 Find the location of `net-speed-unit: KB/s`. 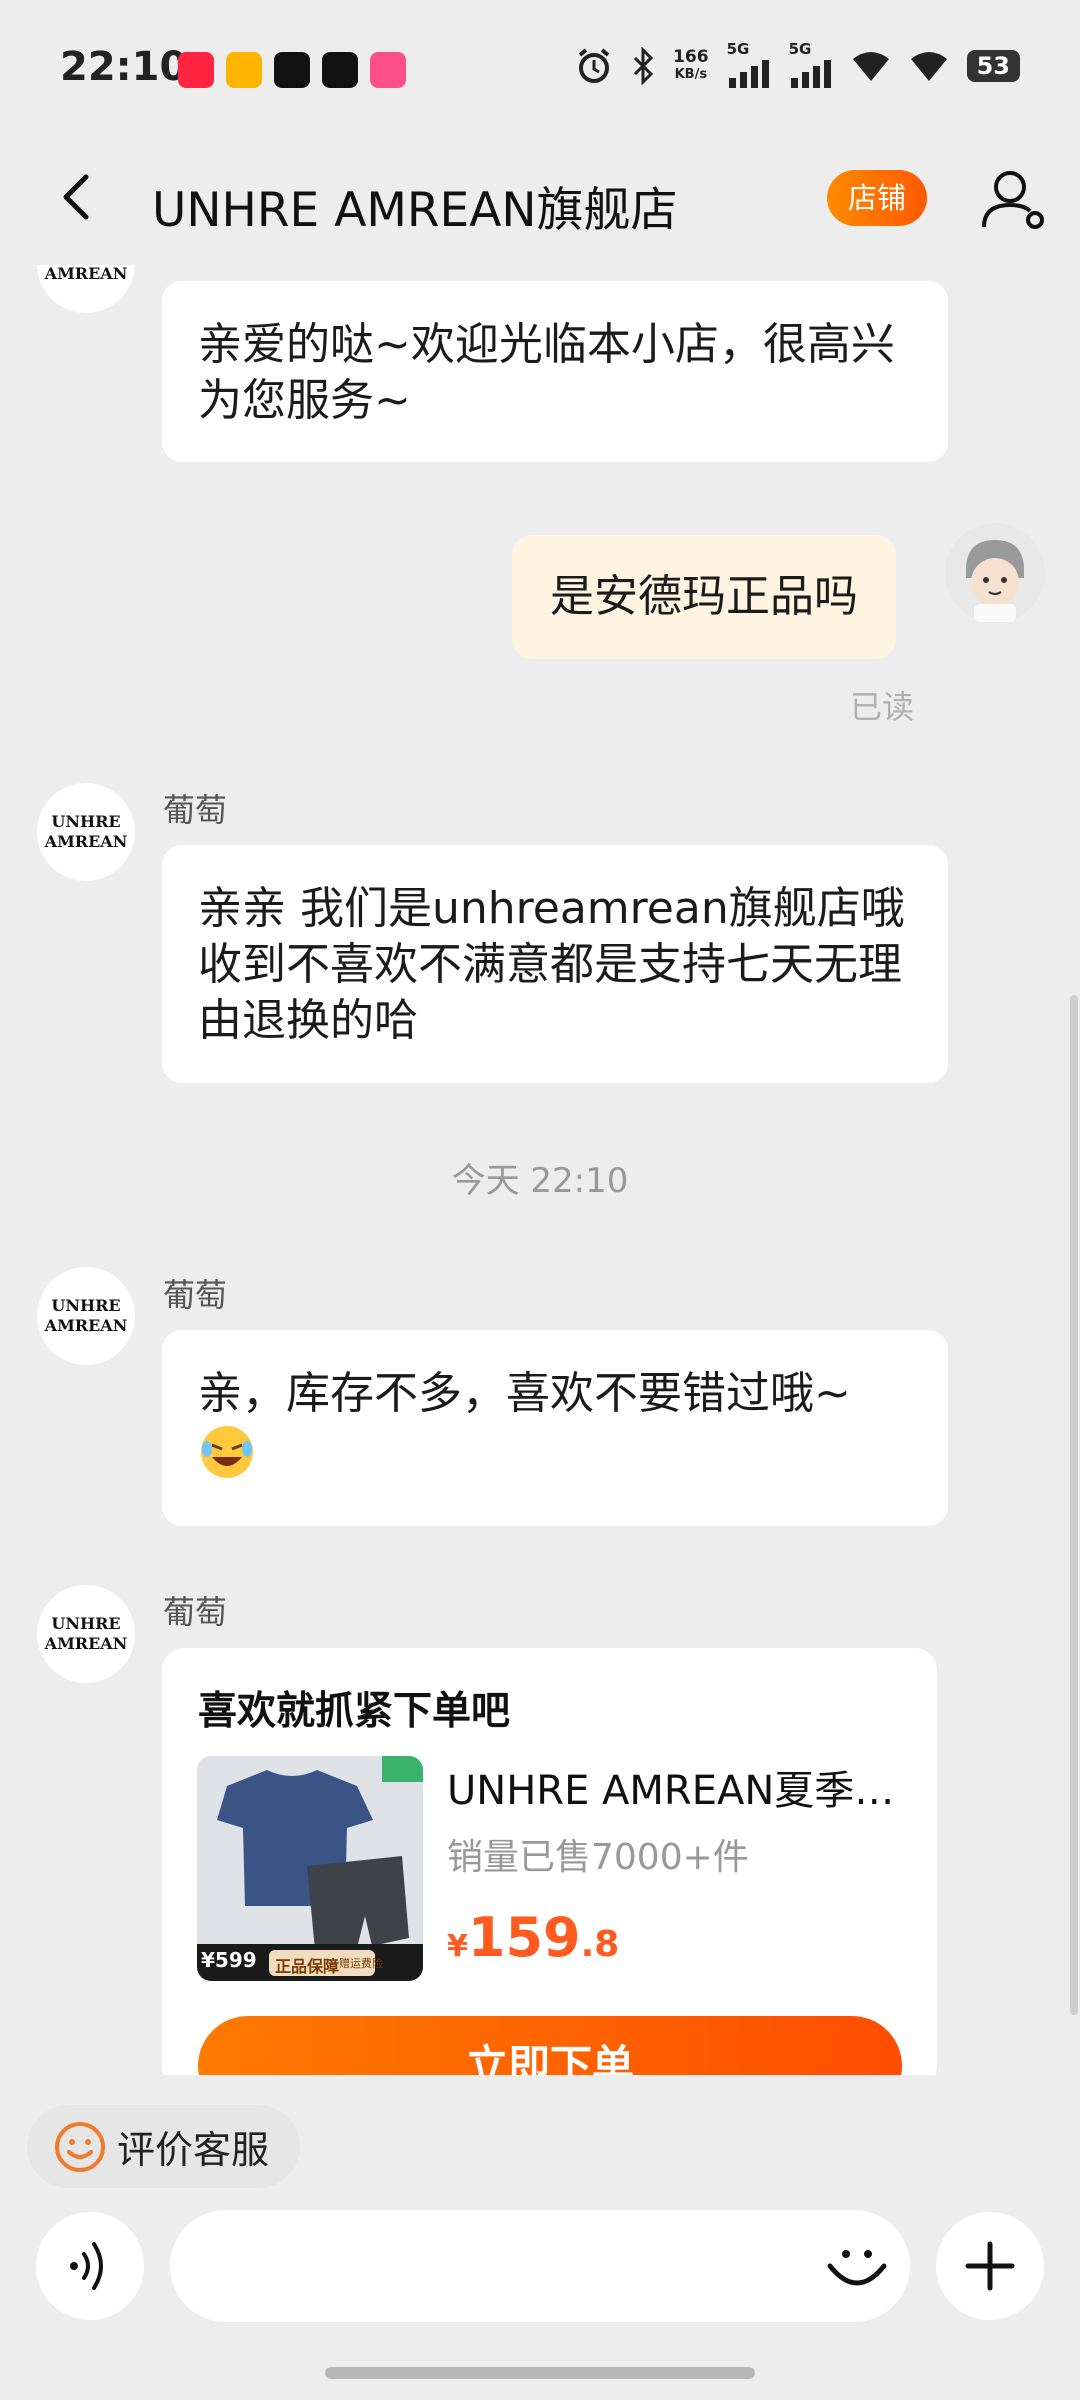

net-speed-unit: KB/s is located at coordinates (691, 74).